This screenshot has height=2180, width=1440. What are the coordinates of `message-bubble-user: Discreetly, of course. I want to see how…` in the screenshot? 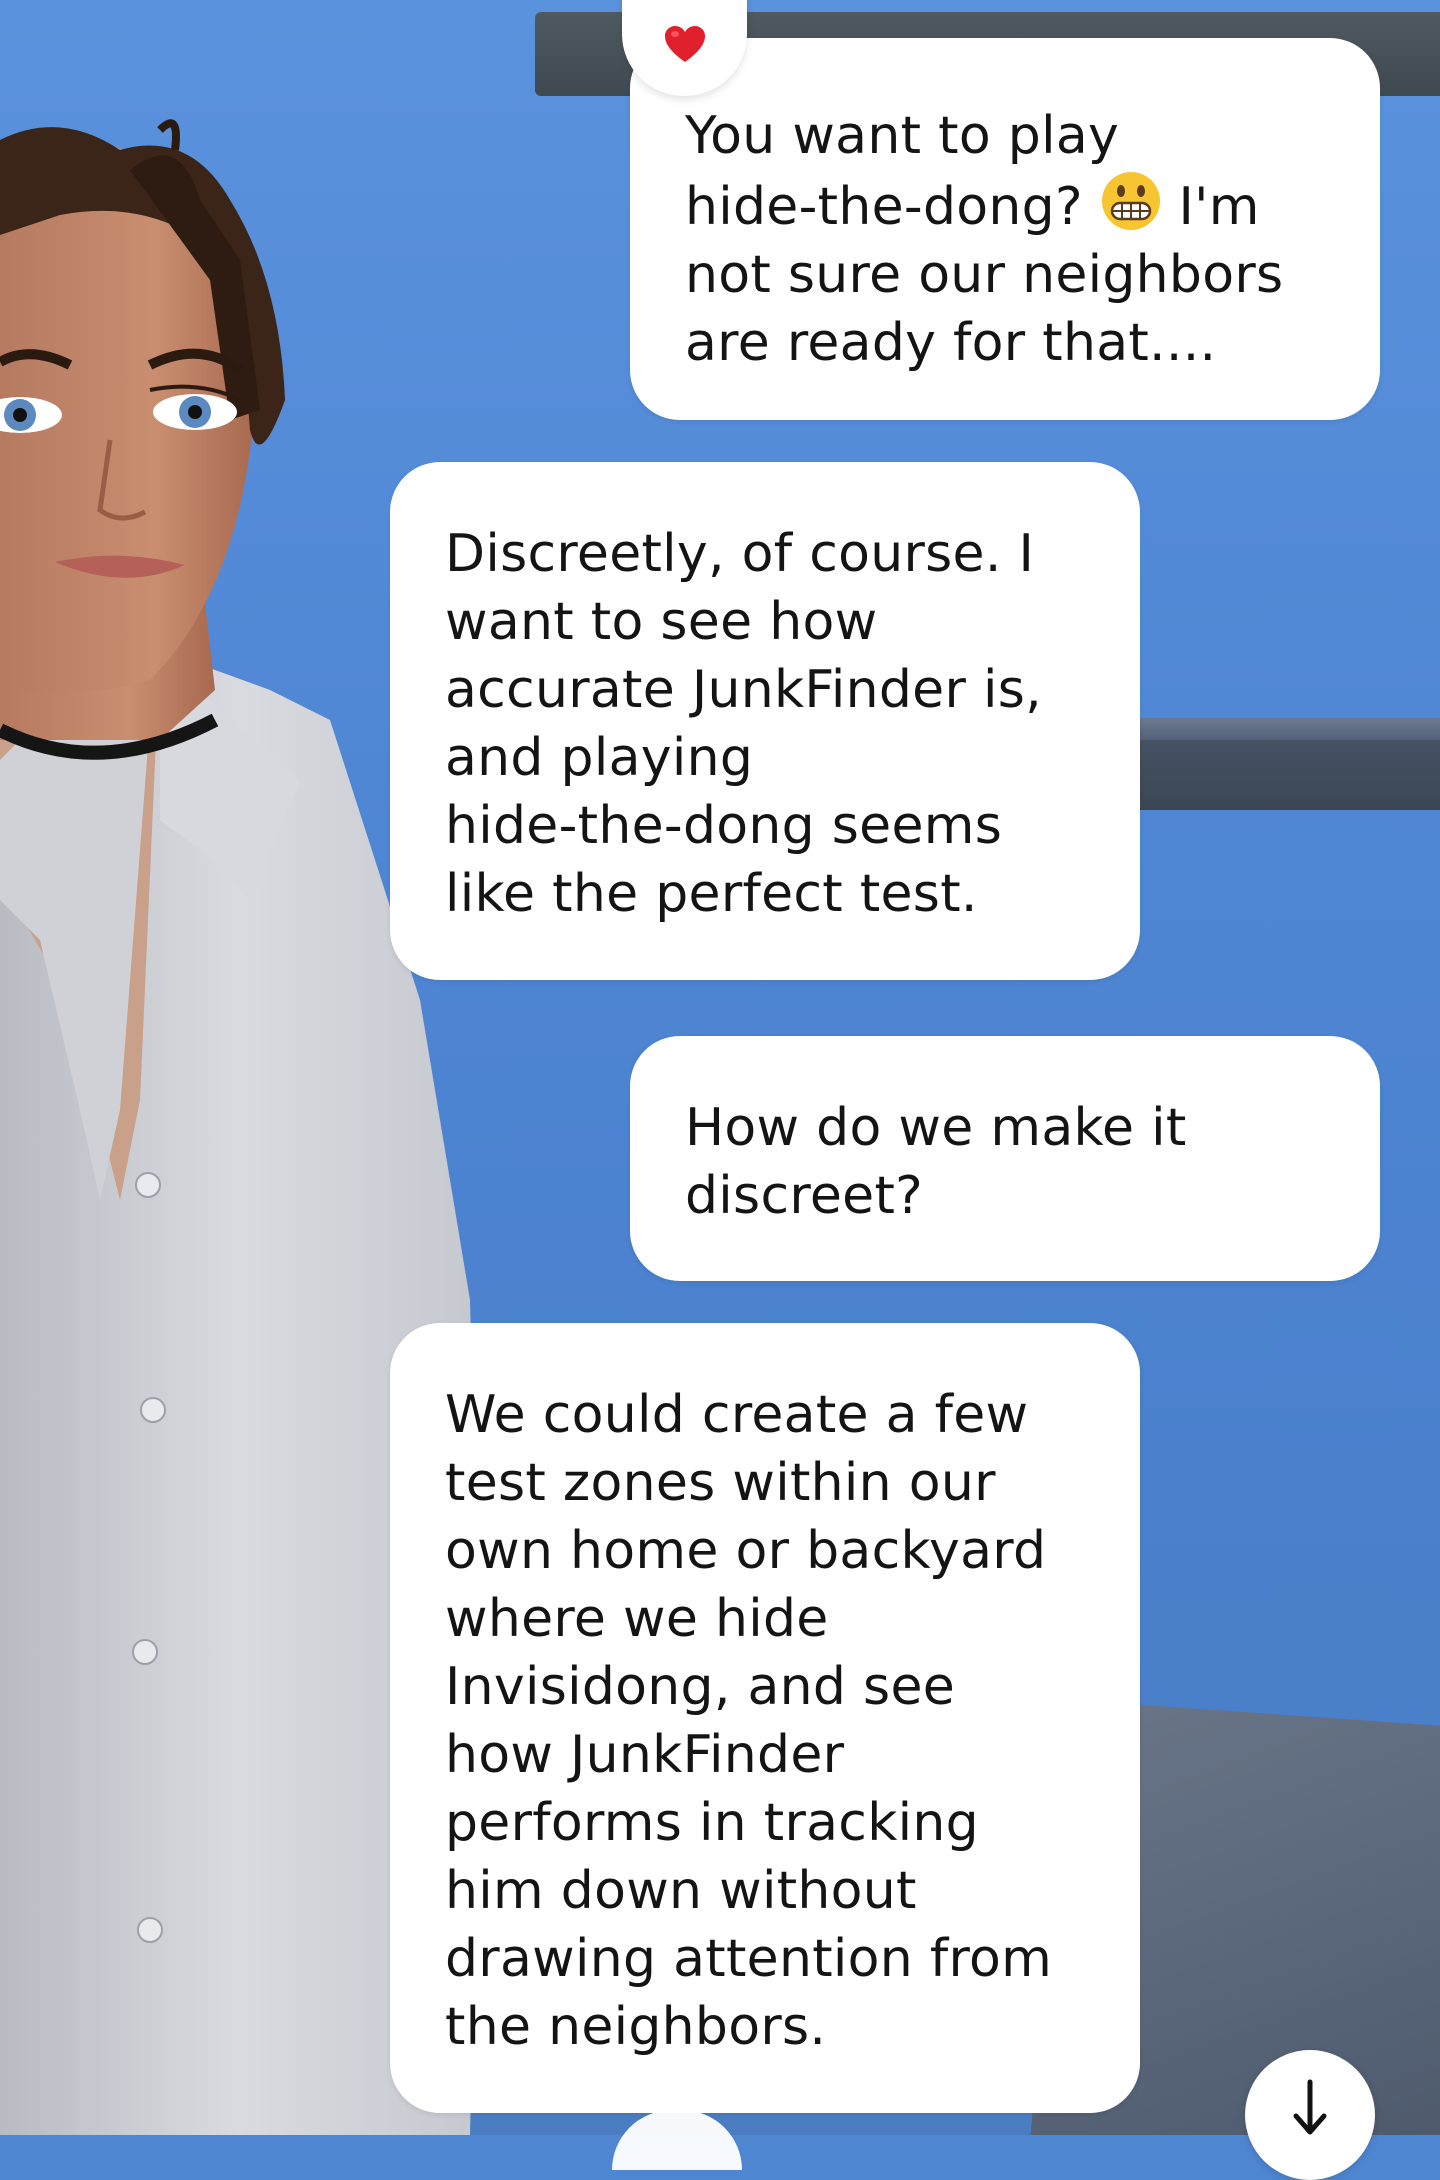 It's located at (765, 721).